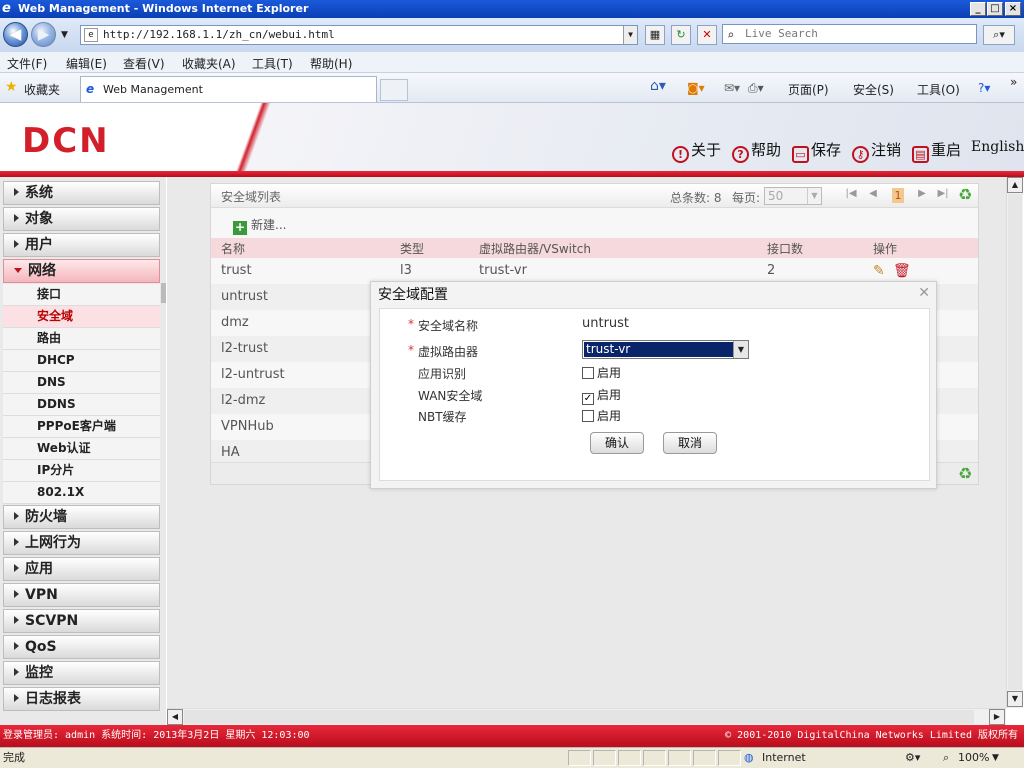 This screenshot has height=768, width=1024. I want to click on sidebar-sub-zone: 安全域, so click(81, 317).